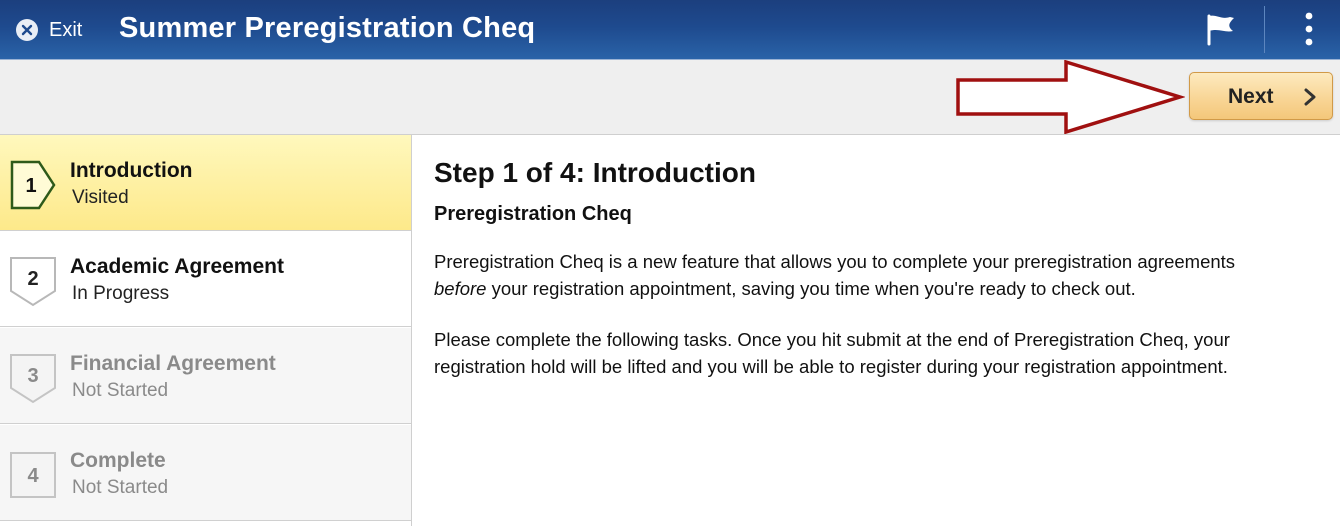 The image size is (1340, 526). Describe the element at coordinates (670, 30) in the screenshot. I see `app-header: Exit Summer Preregistration Cheq` at that location.